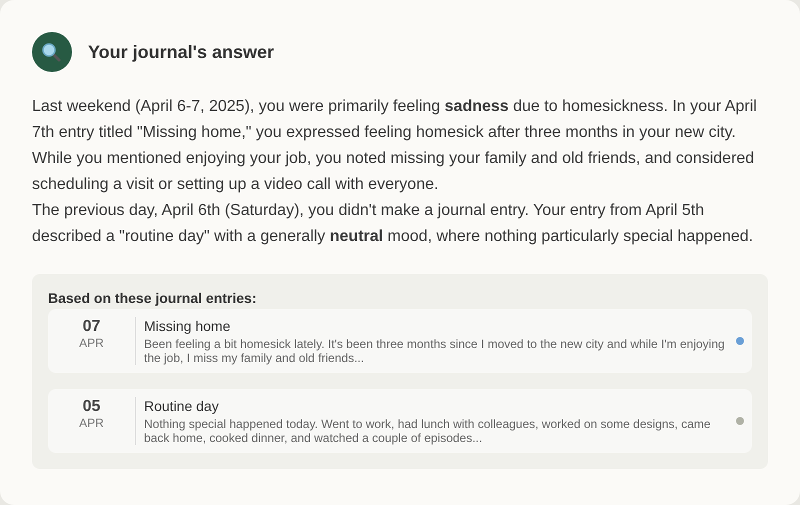  What do you see at coordinates (393, 224) in the screenshot?
I see `answer-paragraph: The previous day, April 6th (Saturday), you didn't make a journal entry. Your entry from April 5th described a "routine day" with a generally neutral mood, where nothing particularly special happened.` at bounding box center [393, 224].